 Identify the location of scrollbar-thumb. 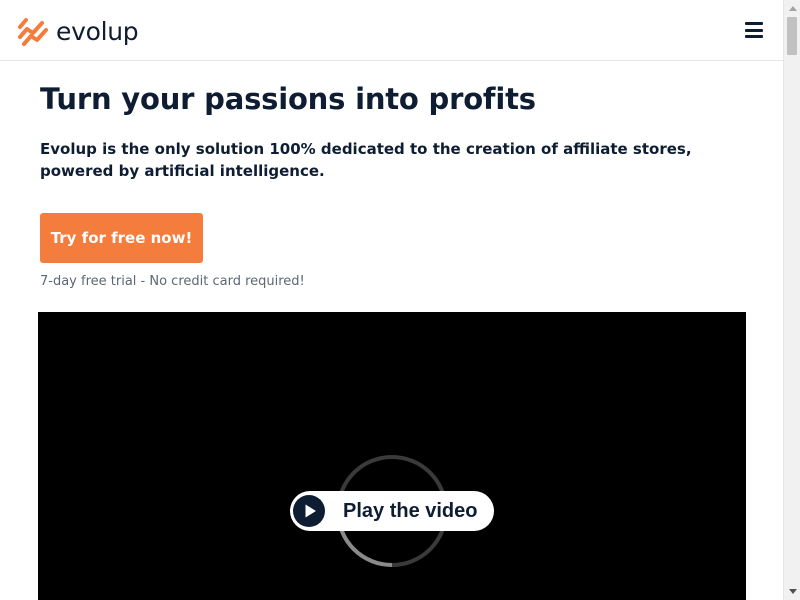
(792, 36).